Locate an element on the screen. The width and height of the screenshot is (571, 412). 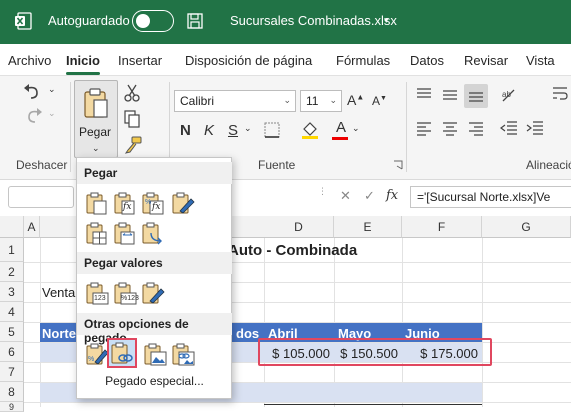
font-color-dropdown-icon: ⌄ is located at coordinates (356, 128).